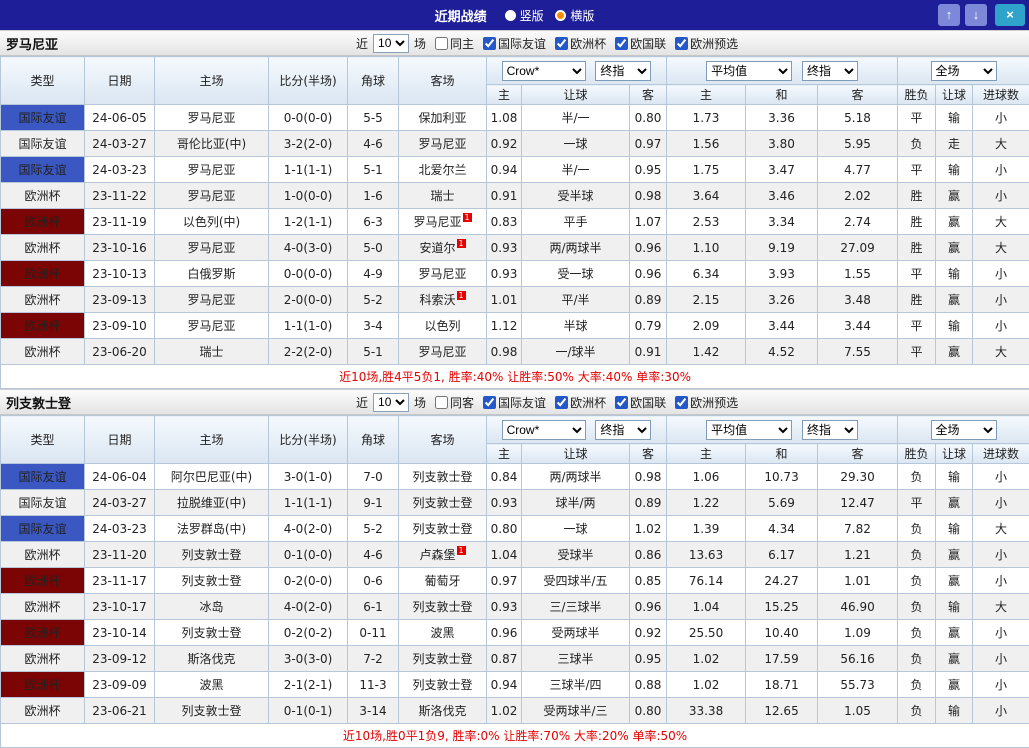 The width and height of the screenshot is (1029, 748). Describe the element at coordinates (212, 529) in the screenshot. I see `home-team: 法罗群岛(中)` at that location.